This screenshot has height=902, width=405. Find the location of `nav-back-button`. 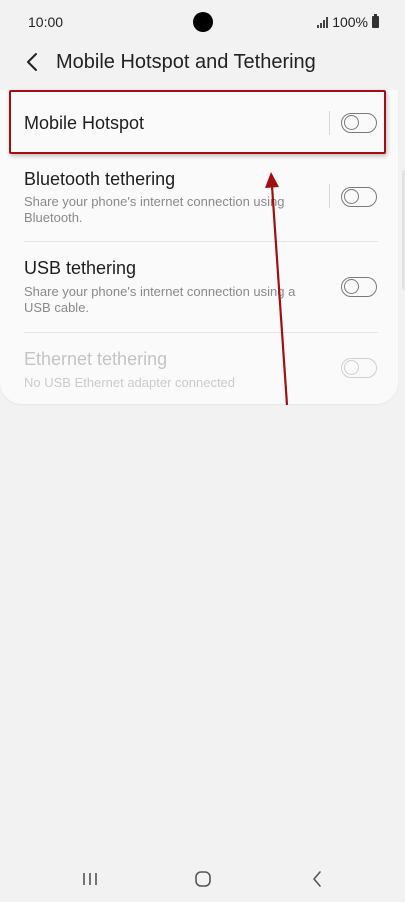

nav-back-button is located at coordinates (317, 879).